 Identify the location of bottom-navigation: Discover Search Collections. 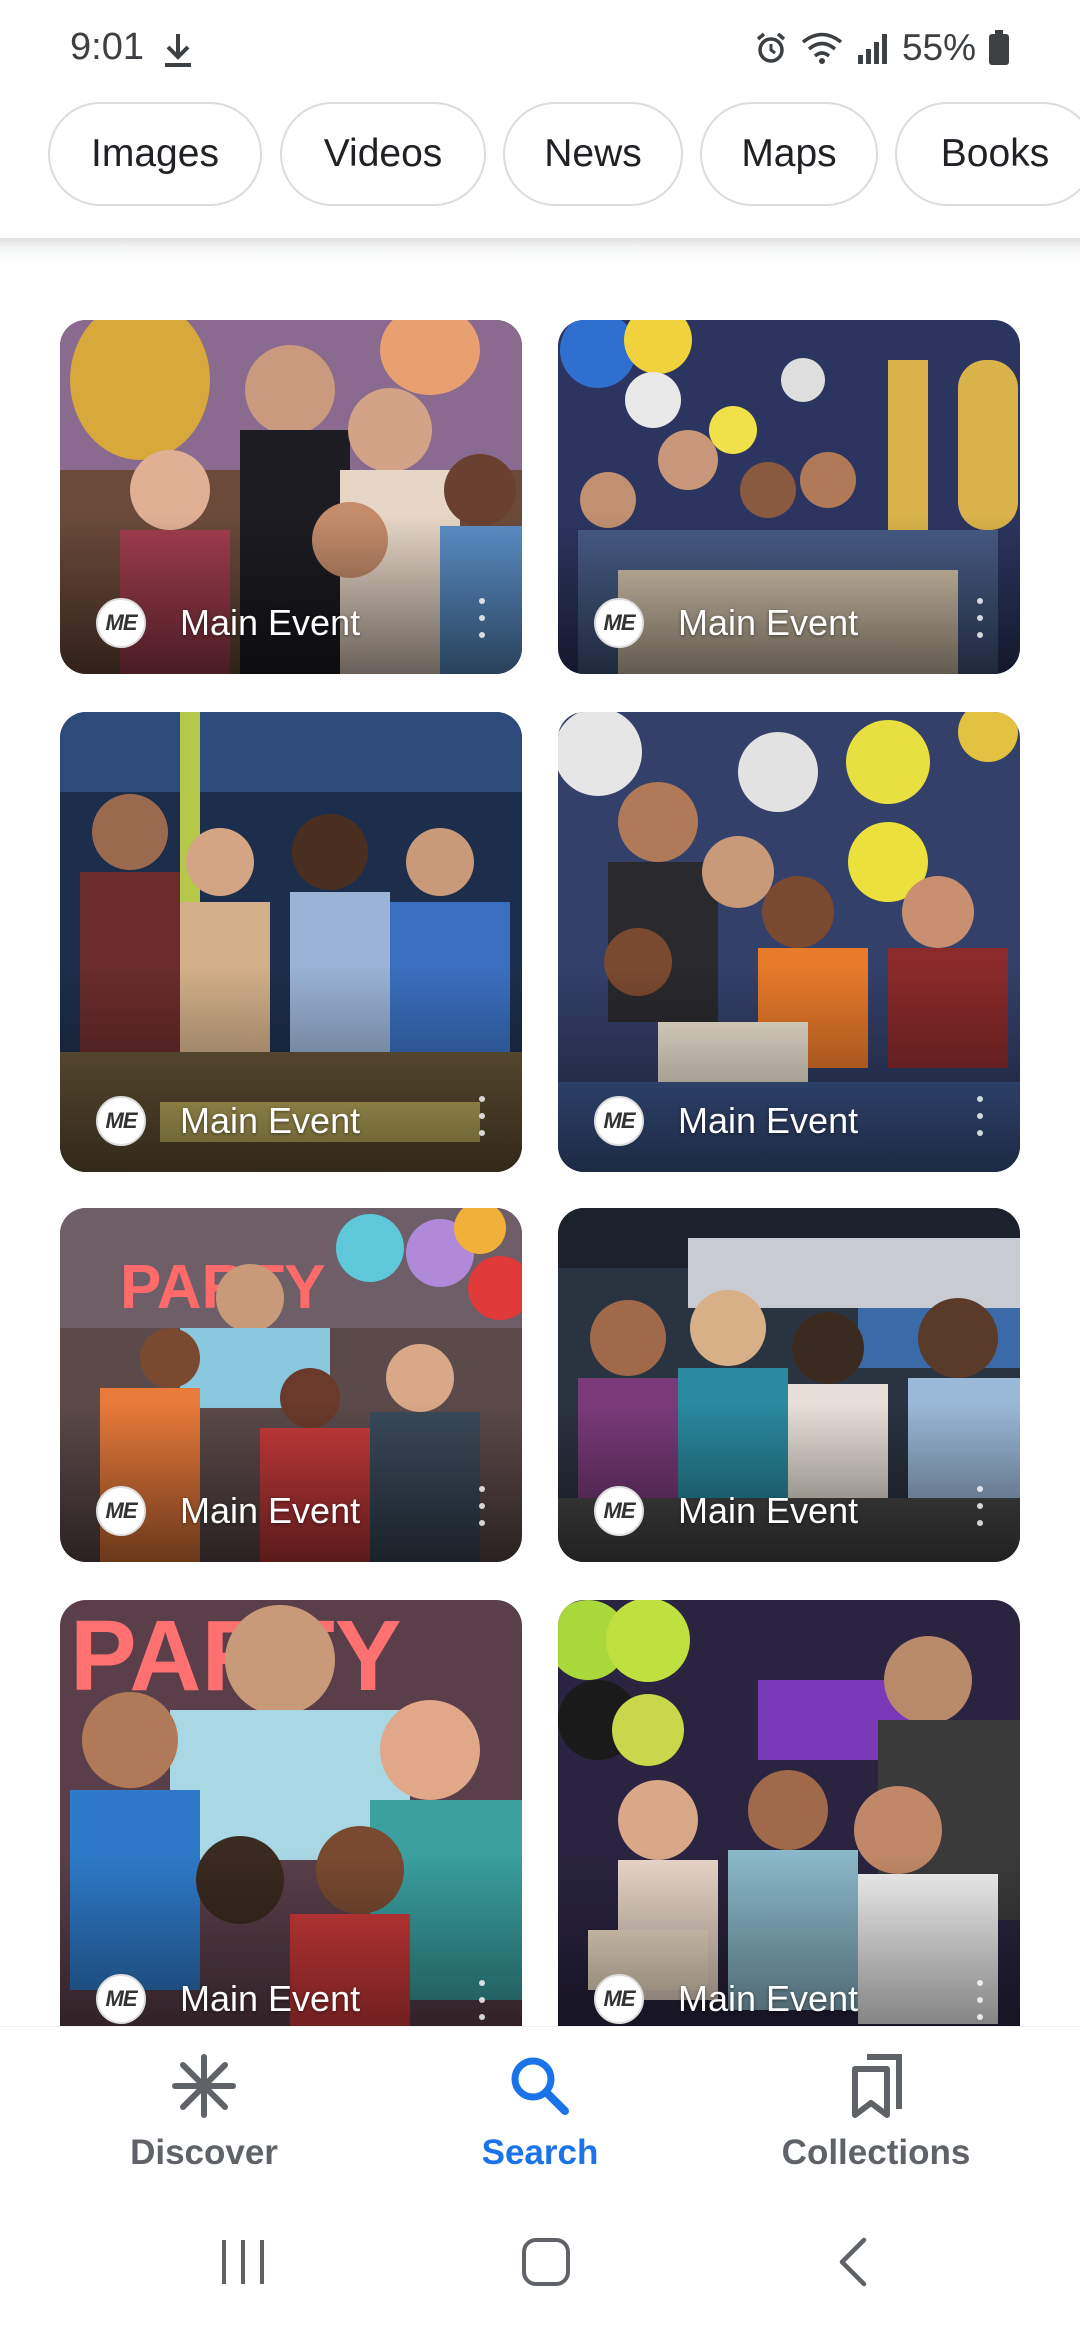
(540, 2111).